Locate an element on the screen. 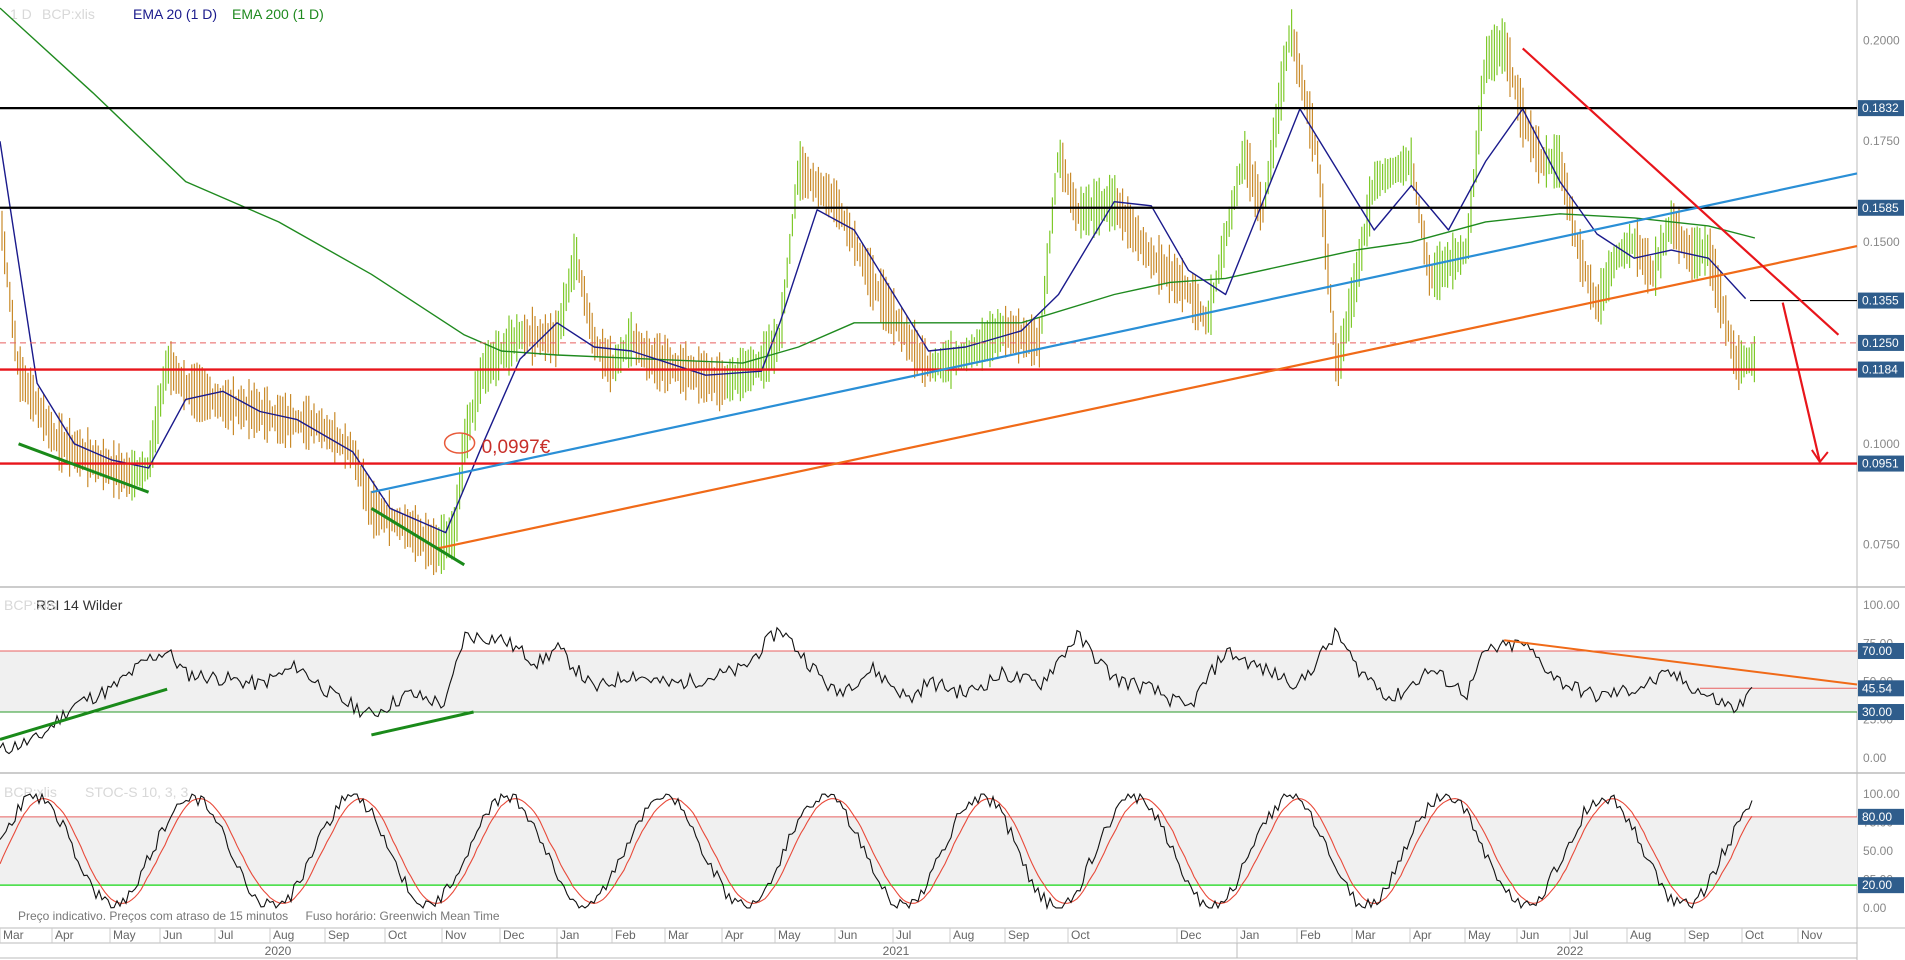  rsi-level-label: 70.00 is located at coordinates (1877, 651).